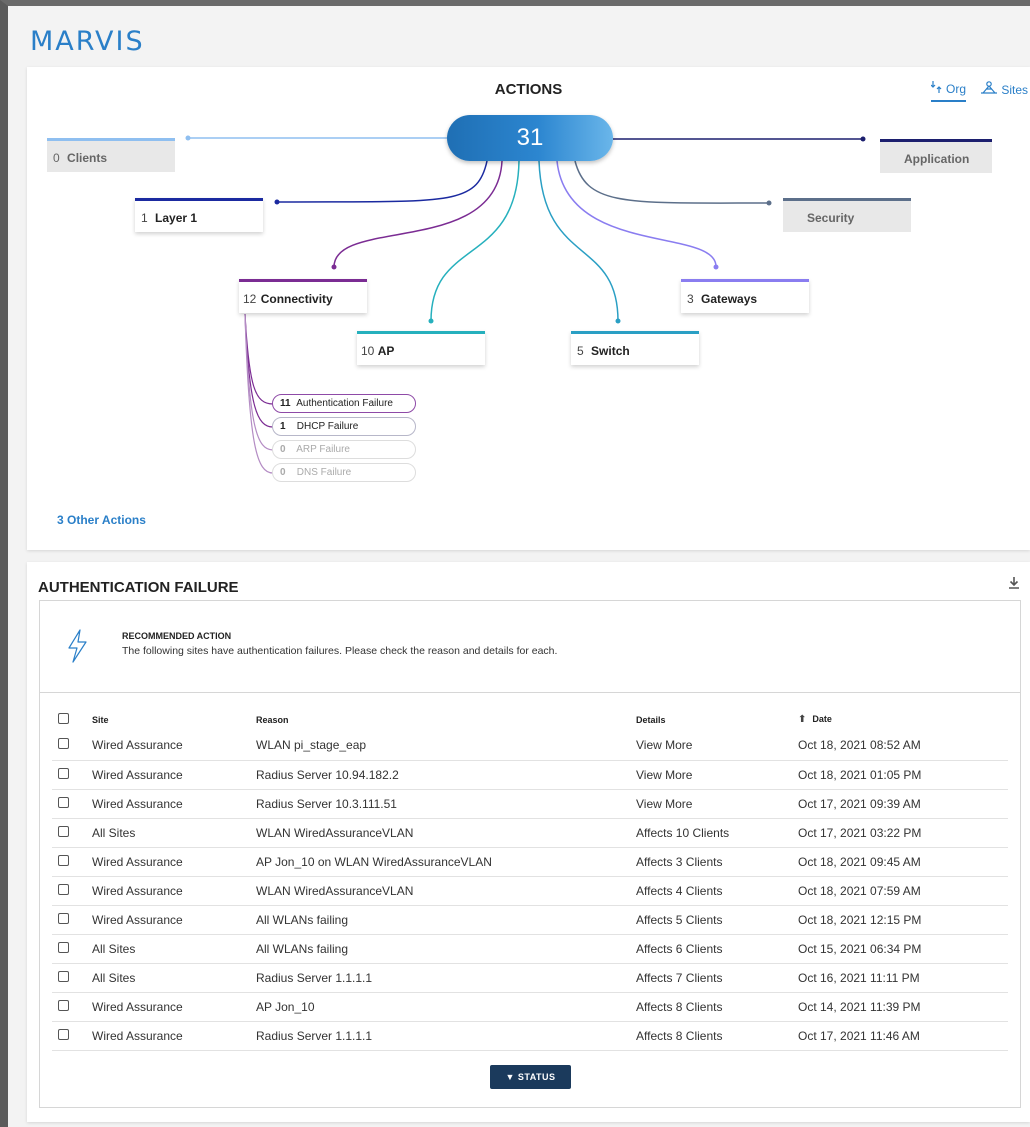 Image resolution: width=1030 pixels, height=1127 pixels. I want to click on sub-action-dns-failure: 0 DNS Failure, so click(344, 472).